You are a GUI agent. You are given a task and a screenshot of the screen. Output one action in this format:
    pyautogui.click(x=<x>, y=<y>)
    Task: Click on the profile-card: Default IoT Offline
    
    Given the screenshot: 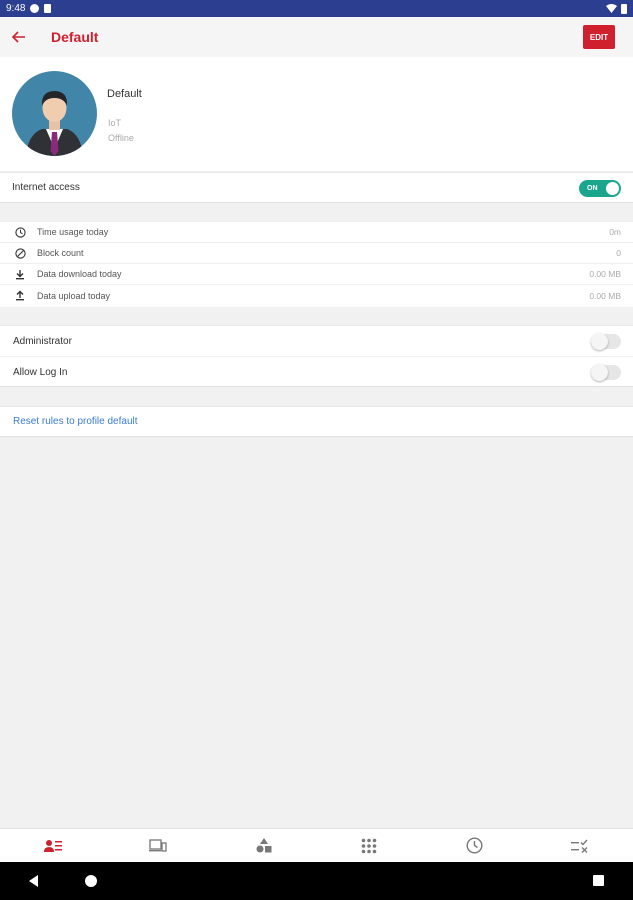 What is the action you would take?
    pyautogui.click(x=316, y=114)
    